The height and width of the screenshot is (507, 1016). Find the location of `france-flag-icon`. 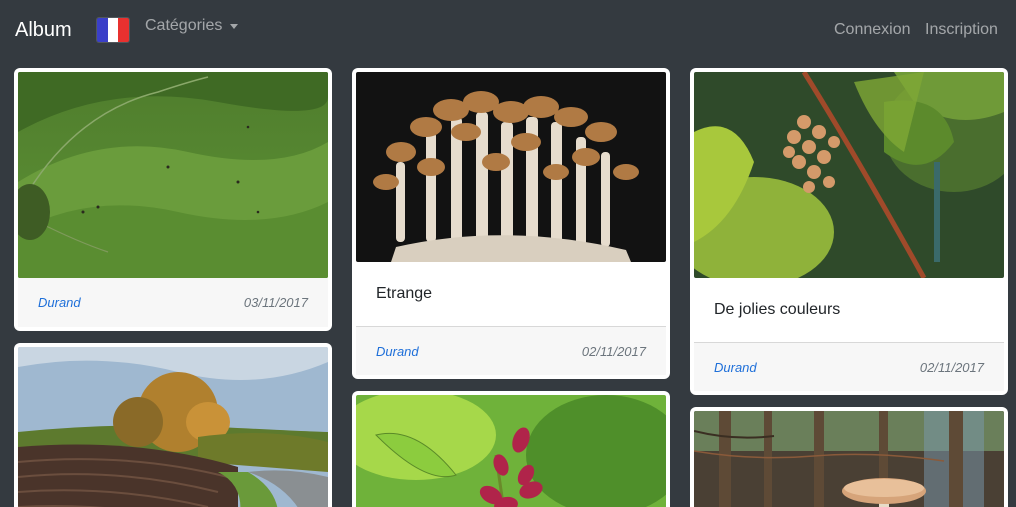

france-flag-icon is located at coordinates (113, 30).